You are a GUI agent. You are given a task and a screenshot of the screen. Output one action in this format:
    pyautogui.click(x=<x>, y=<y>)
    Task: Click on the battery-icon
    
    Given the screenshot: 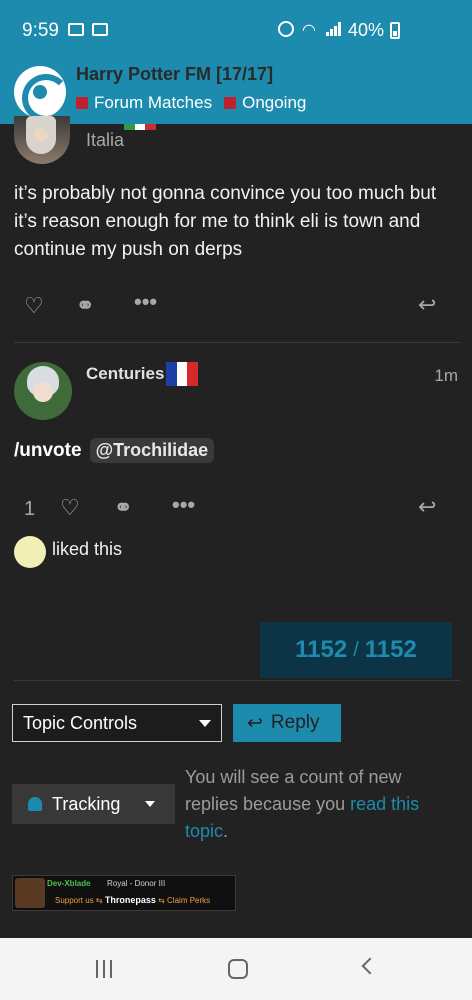 What is the action you would take?
    pyautogui.click(x=395, y=30)
    